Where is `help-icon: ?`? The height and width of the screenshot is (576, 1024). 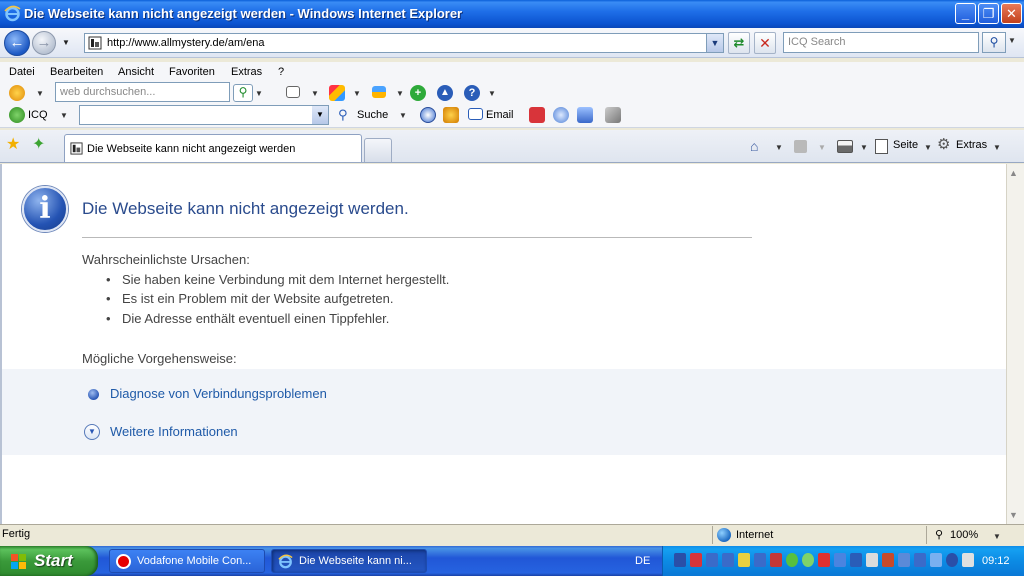
help-icon: ? is located at coordinates (472, 93).